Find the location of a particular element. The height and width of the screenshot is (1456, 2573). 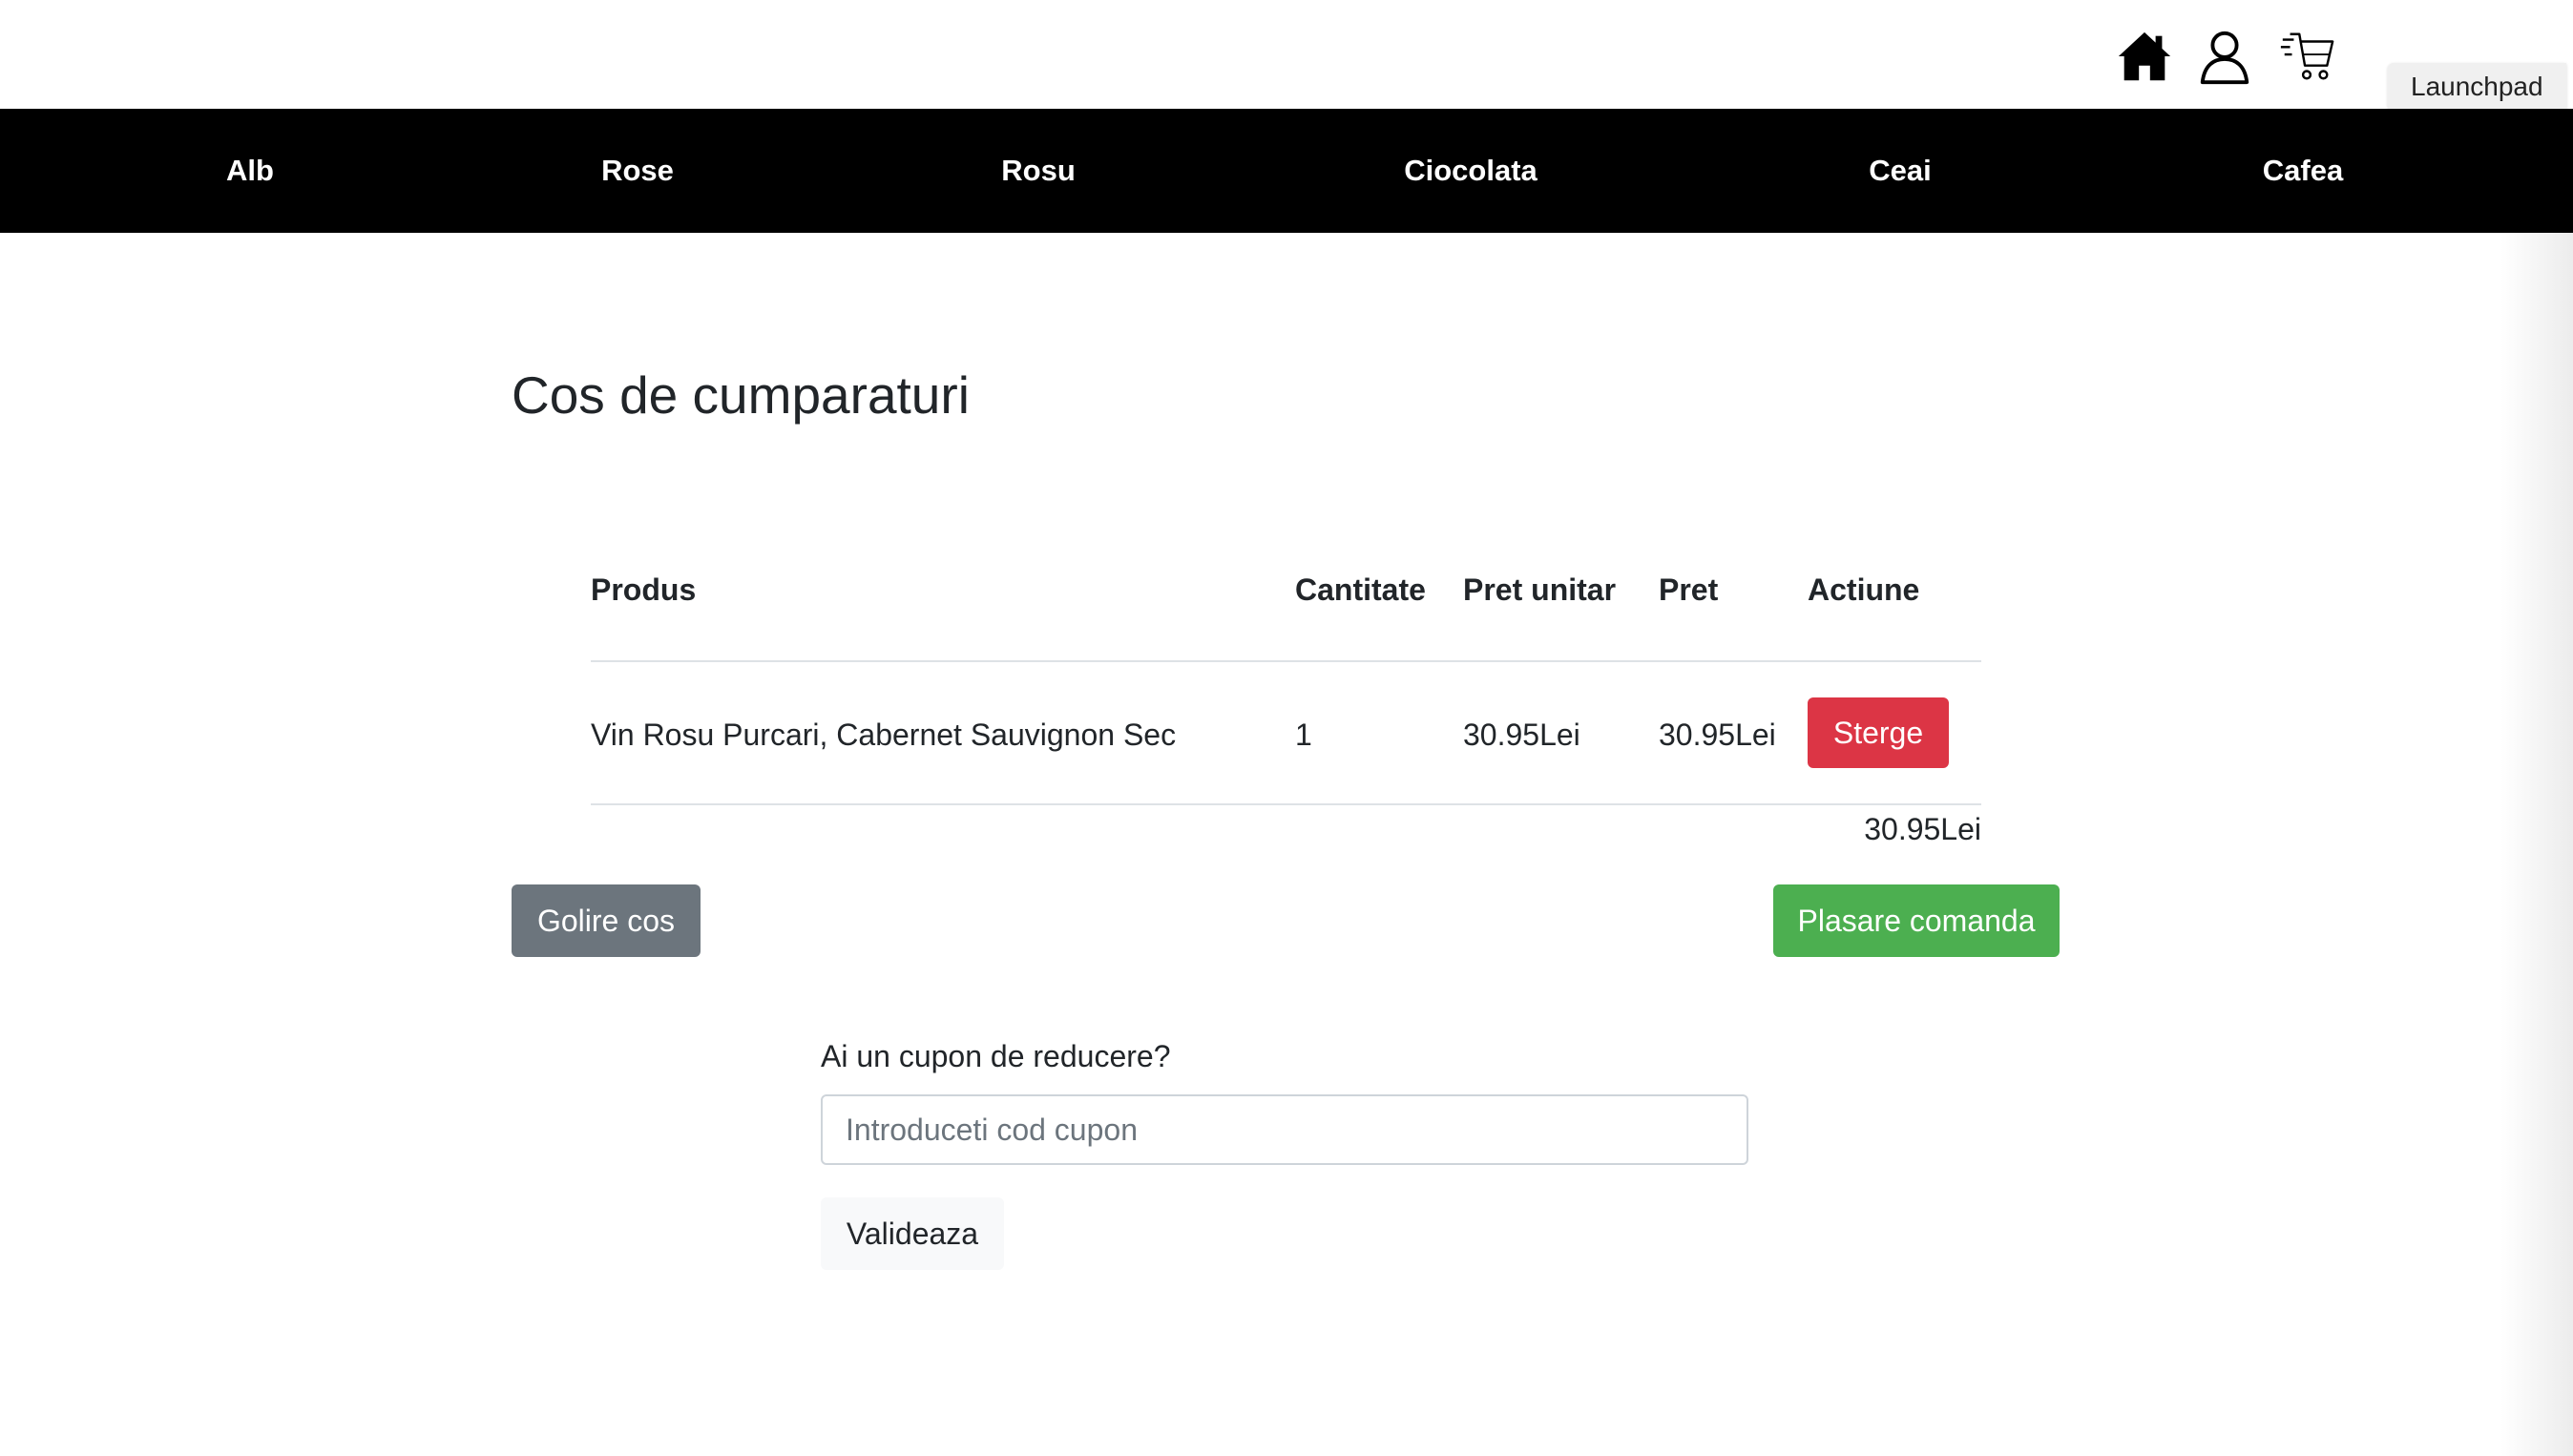

launchpad-tooltip: Launchpad is located at coordinates (2477, 87).